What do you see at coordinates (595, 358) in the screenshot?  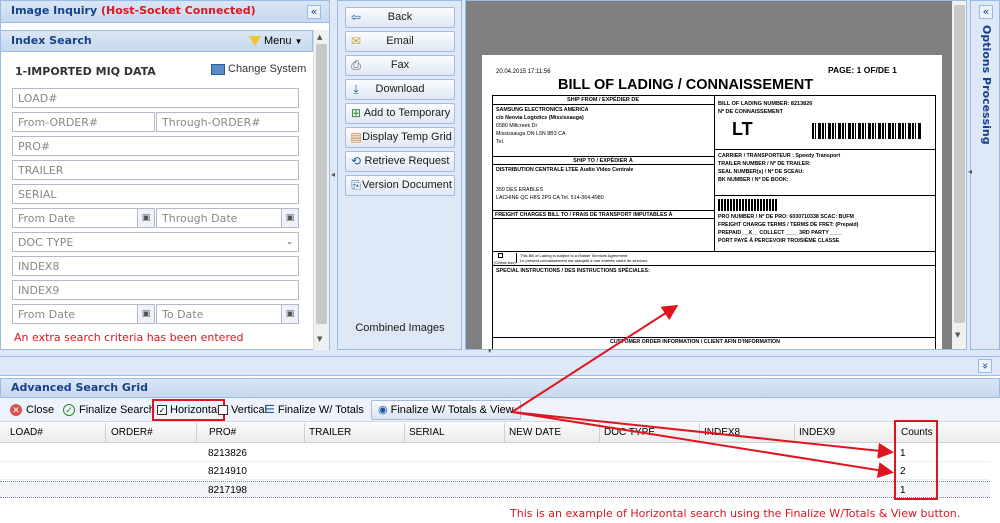 I see `arrow-to-document` at bounding box center [595, 358].